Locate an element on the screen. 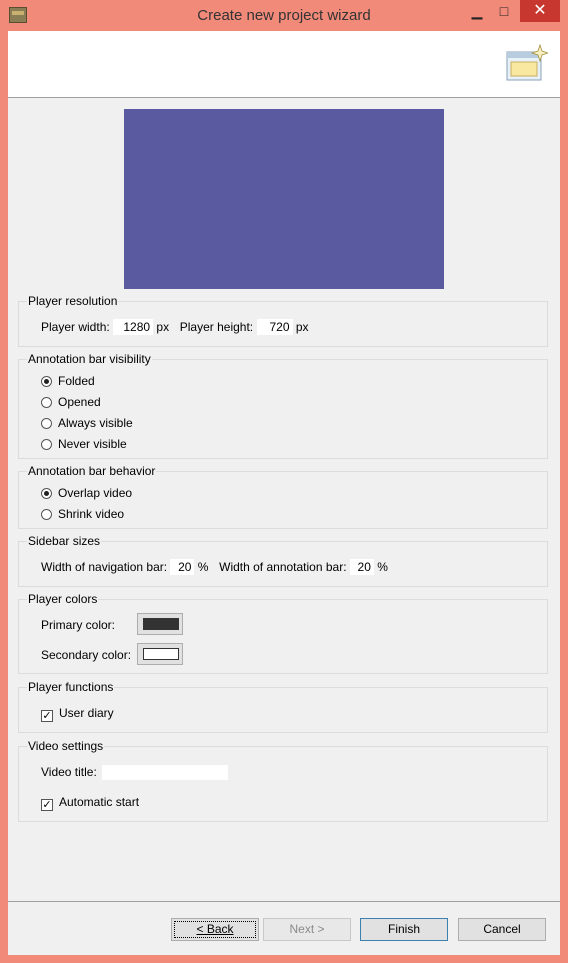  group-legend: Sidebar sizes is located at coordinates (64, 541).